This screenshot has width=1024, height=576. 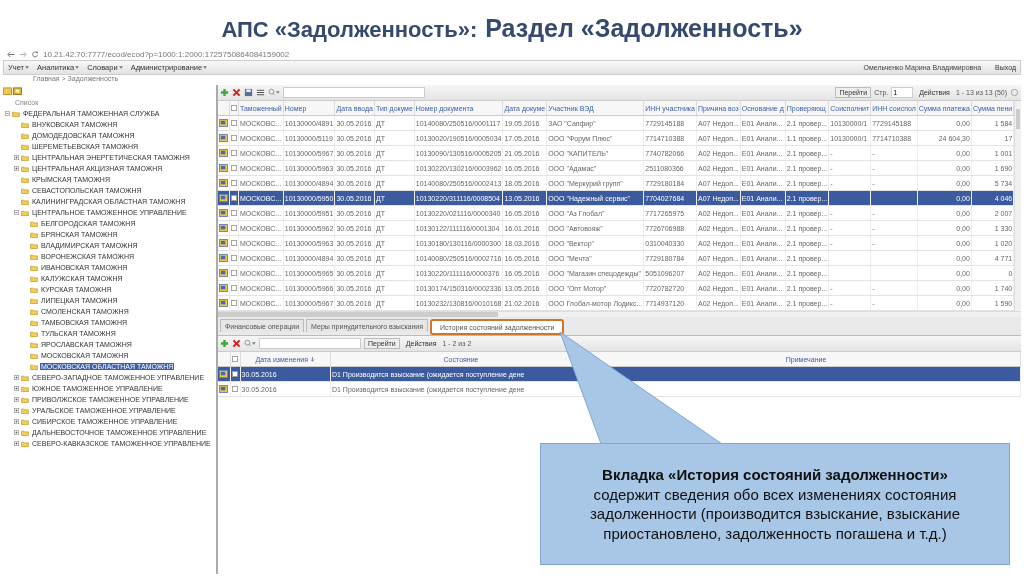 I want to click on refresh-icon, so click(x=1014, y=92).